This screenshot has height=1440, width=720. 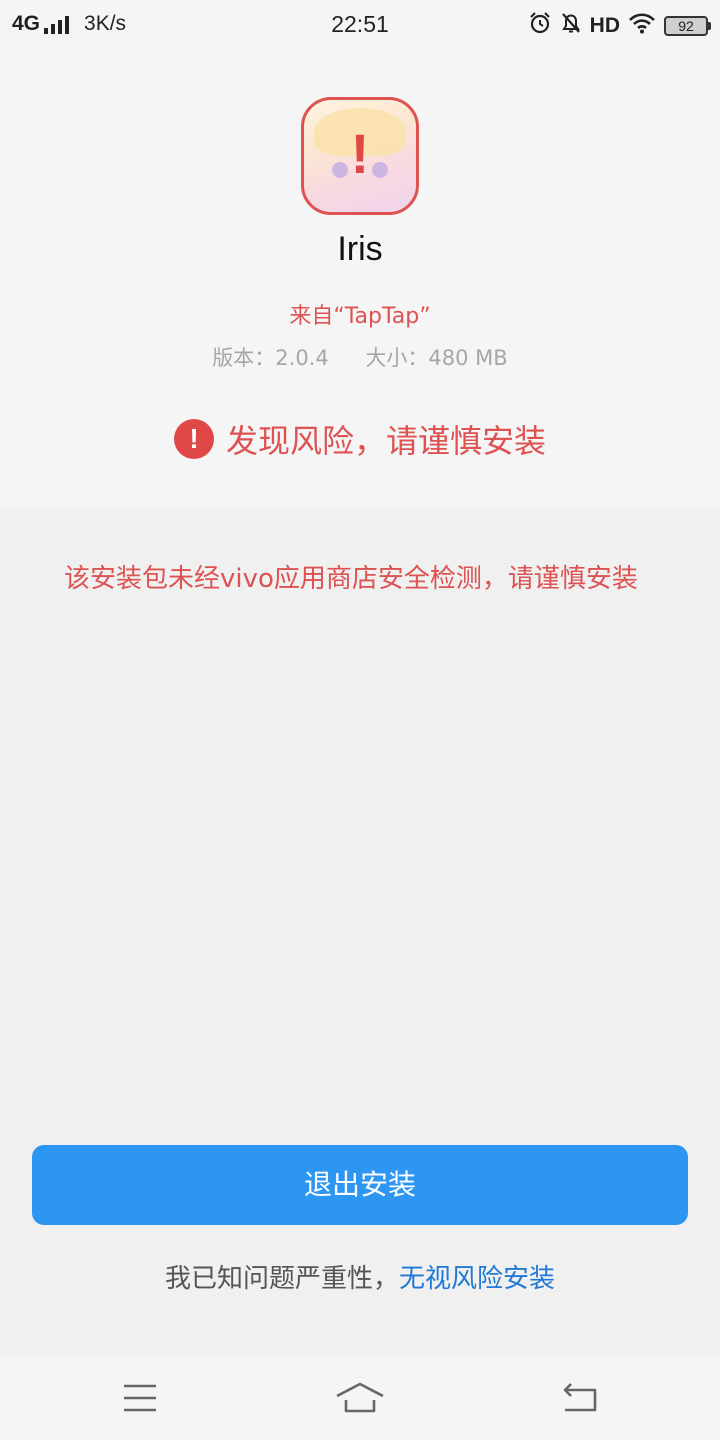 What do you see at coordinates (351, 579) in the screenshot?
I see `risk-message: 该安装包未经vivo应用商店安全检测，请谨慎安装` at bounding box center [351, 579].